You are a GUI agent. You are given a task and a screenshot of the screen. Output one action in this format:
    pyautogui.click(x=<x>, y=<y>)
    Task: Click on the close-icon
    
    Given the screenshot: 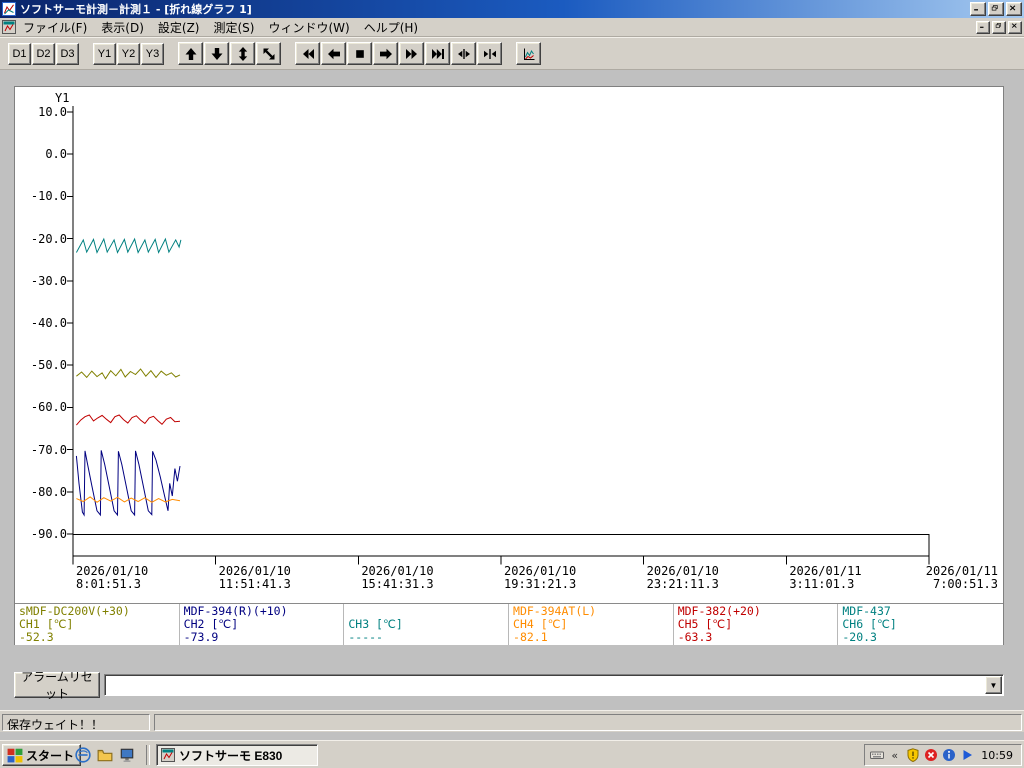 What is the action you would take?
    pyautogui.click(x=1012, y=7)
    